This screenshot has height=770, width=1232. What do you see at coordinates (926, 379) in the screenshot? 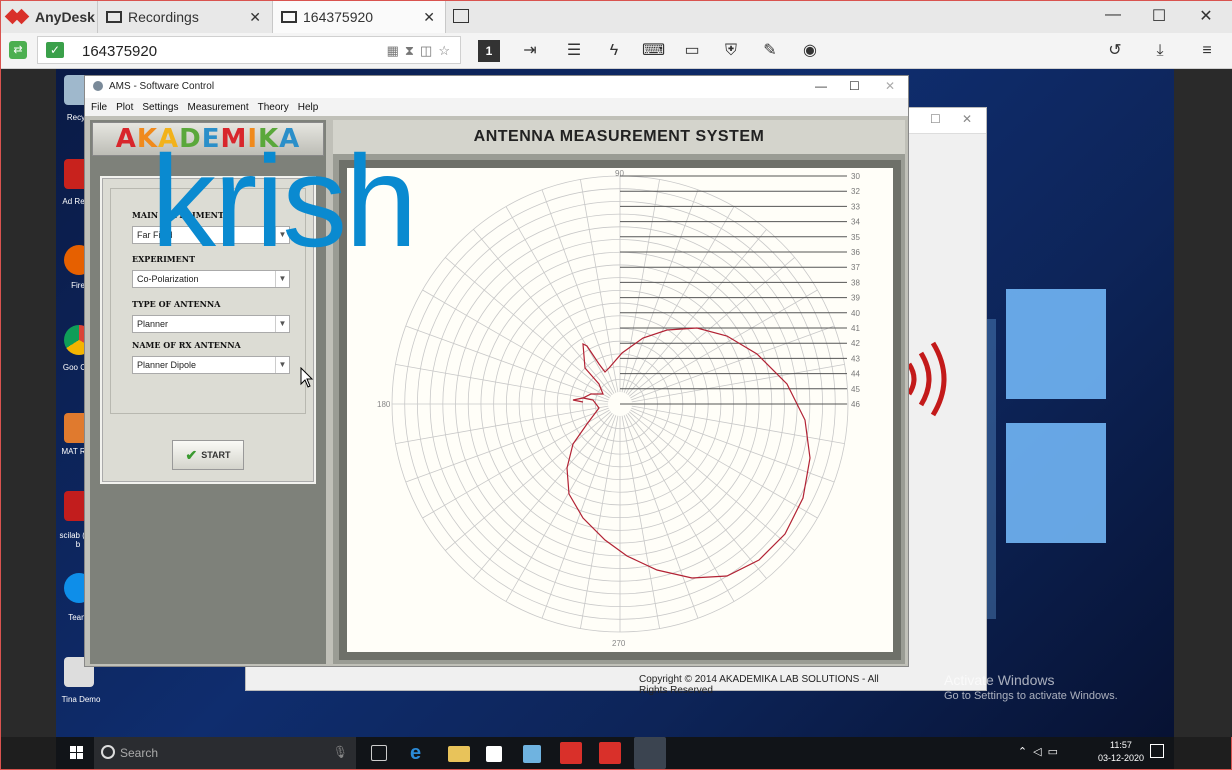
I see `sound-waves-icon` at bounding box center [926, 379].